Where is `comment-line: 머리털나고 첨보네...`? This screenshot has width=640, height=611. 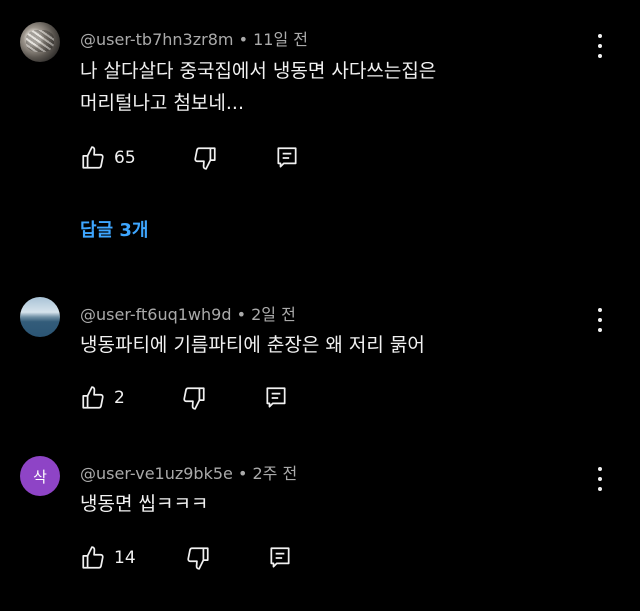
comment-line: 머리털나고 첨보네... is located at coordinates (162, 103).